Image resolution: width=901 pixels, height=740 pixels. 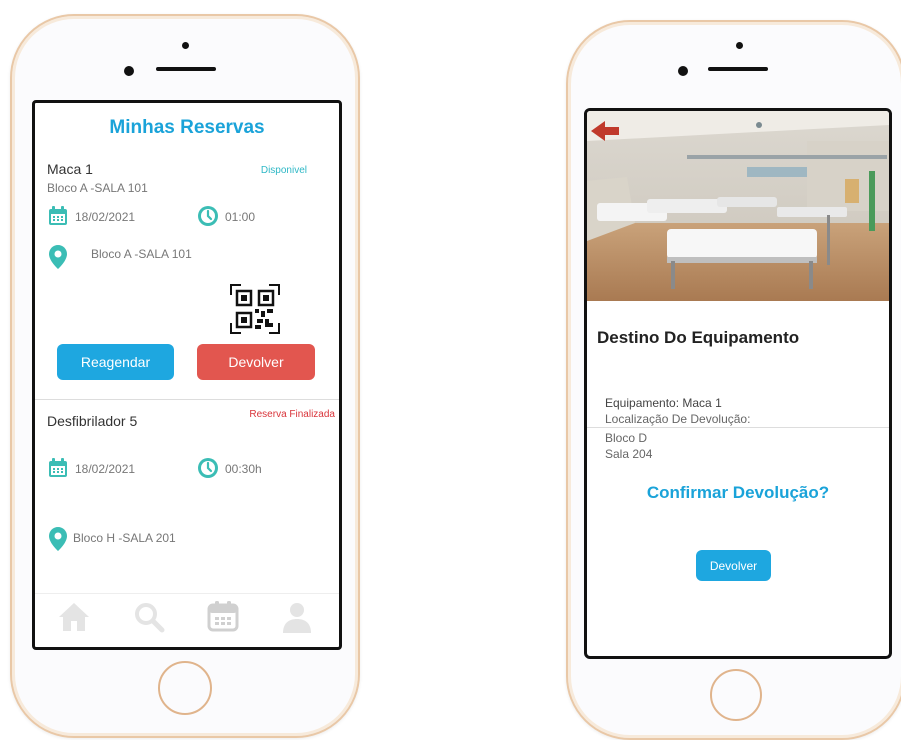 What do you see at coordinates (738, 206) in the screenshot?
I see `hospital-room-photo` at bounding box center [738, 206].